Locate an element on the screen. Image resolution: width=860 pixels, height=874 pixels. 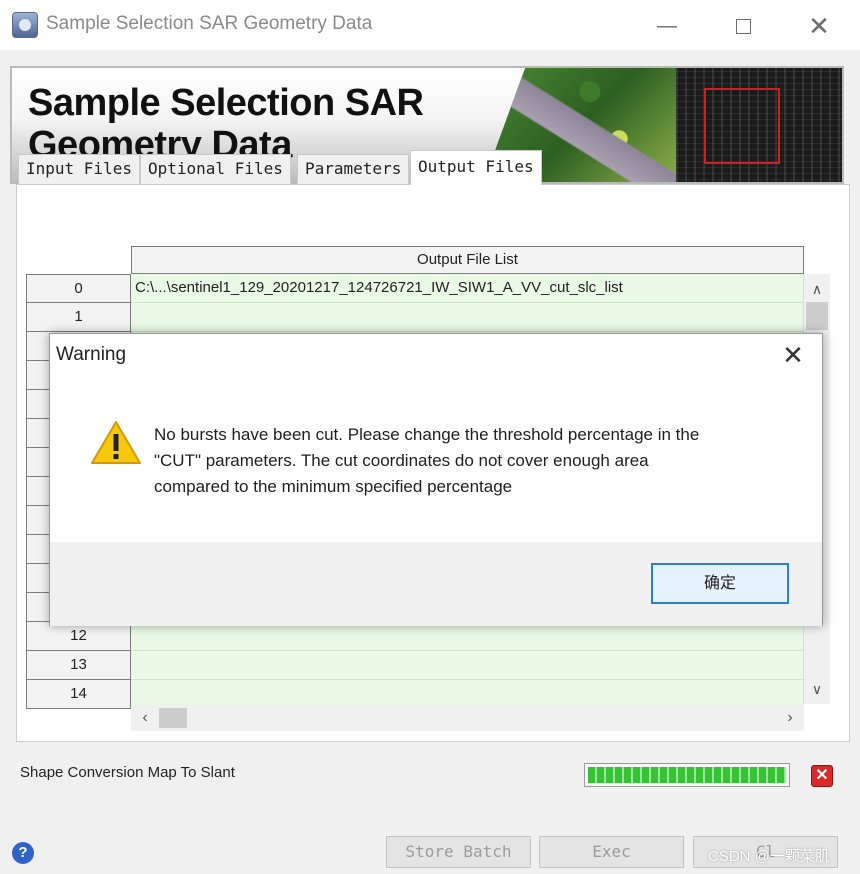
horizontal-scrollbar: ‹ › is located at coordinates (467, 718).